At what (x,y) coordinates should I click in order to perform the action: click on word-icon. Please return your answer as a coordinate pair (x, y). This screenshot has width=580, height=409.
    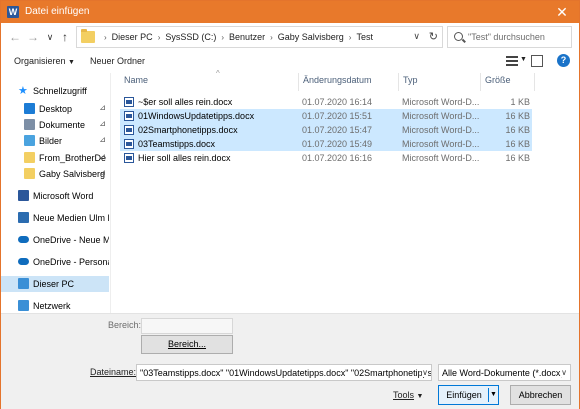
    Looking at the image, I should click on (23, 195).